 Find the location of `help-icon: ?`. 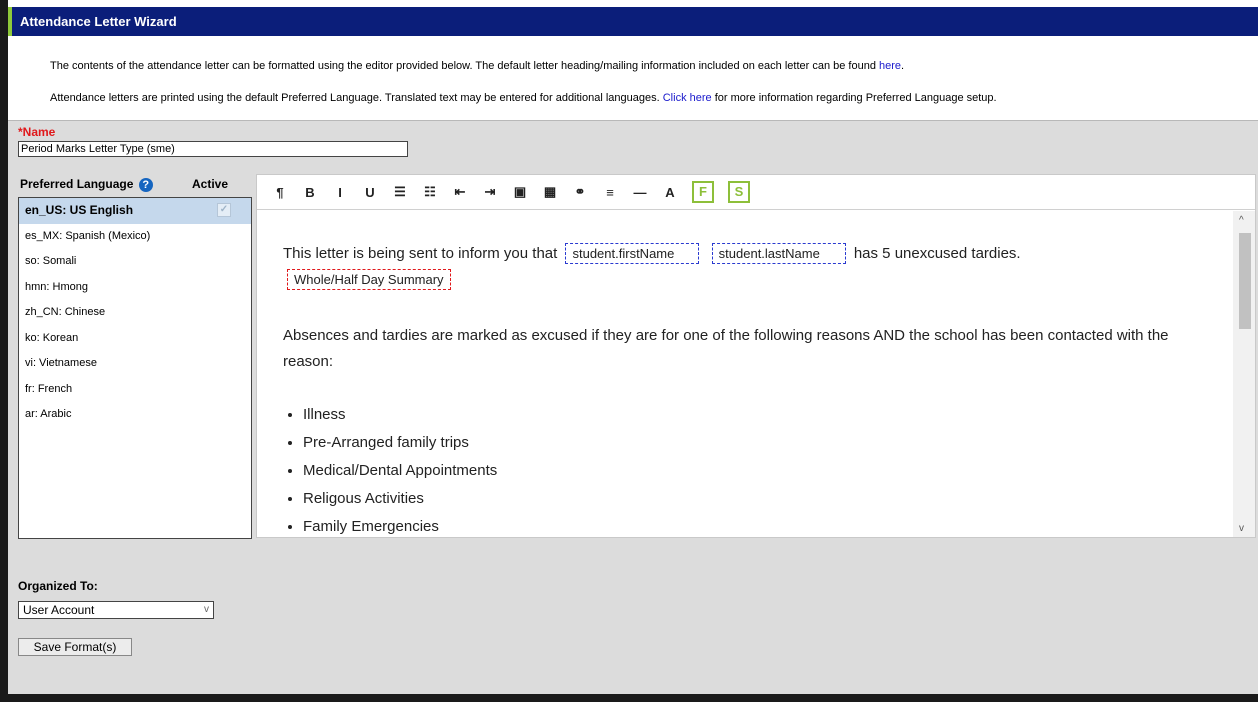

help-icon: ? is located at coordinates (145, 184).